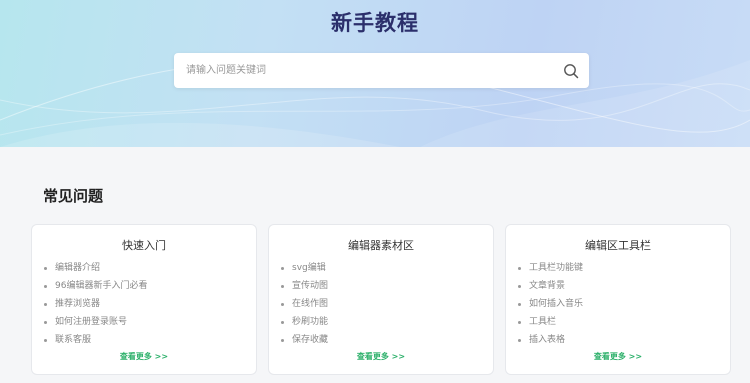 The image size is (750, 383). I want to click on list-item: 在线作图, so click(304, 307).